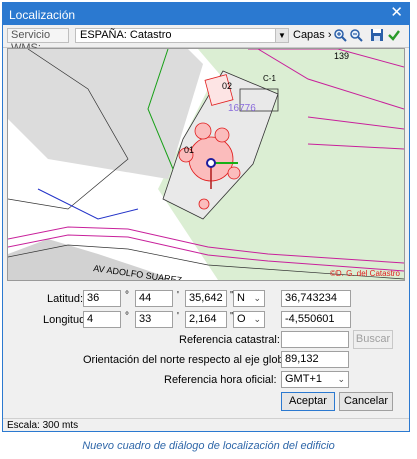 The height and width of the screenshot is (459, 417). What do you see at coordinates (303, 379) in the screenshot?
I see `timezone-value: GMT+1` at bounding box center [303, 379].